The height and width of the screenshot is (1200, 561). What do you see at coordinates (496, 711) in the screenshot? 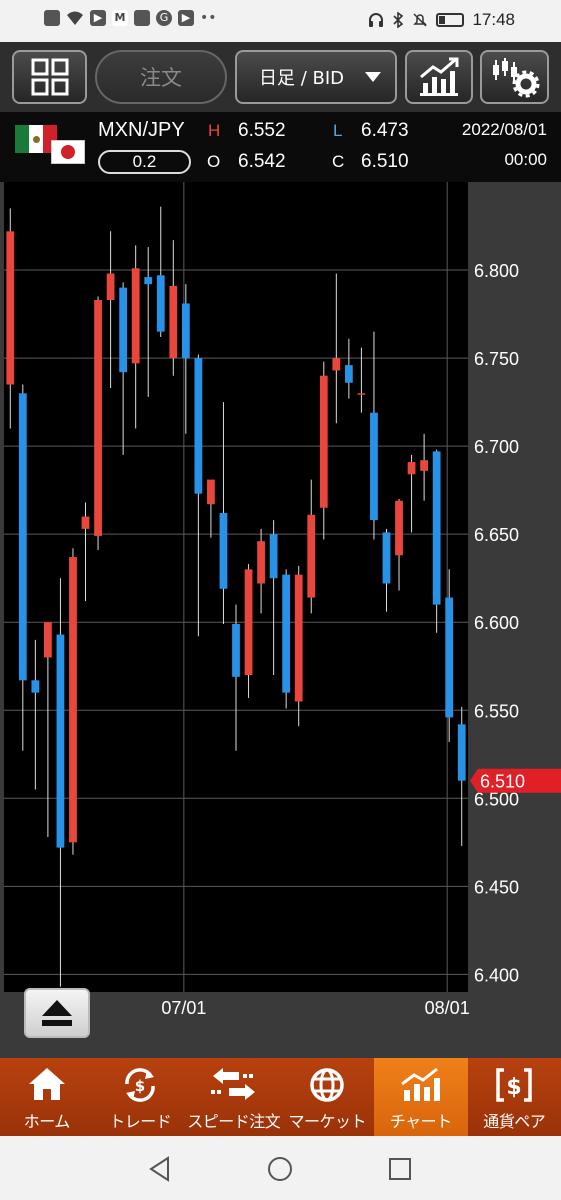
I see `y-tick-label: 6.550` at bounding box center [496, 711].